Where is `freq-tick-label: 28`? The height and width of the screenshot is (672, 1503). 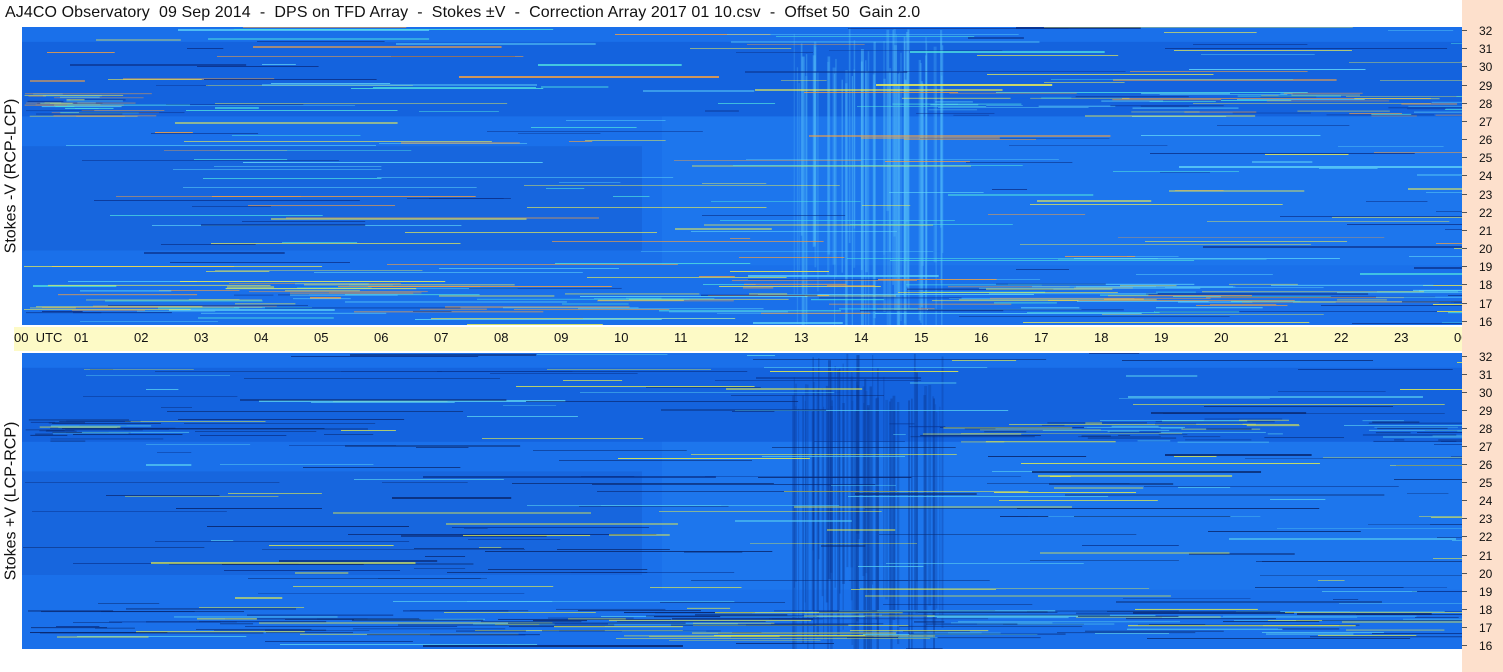
freq-tick-label: 28 is located at coordinates (1486, 103).